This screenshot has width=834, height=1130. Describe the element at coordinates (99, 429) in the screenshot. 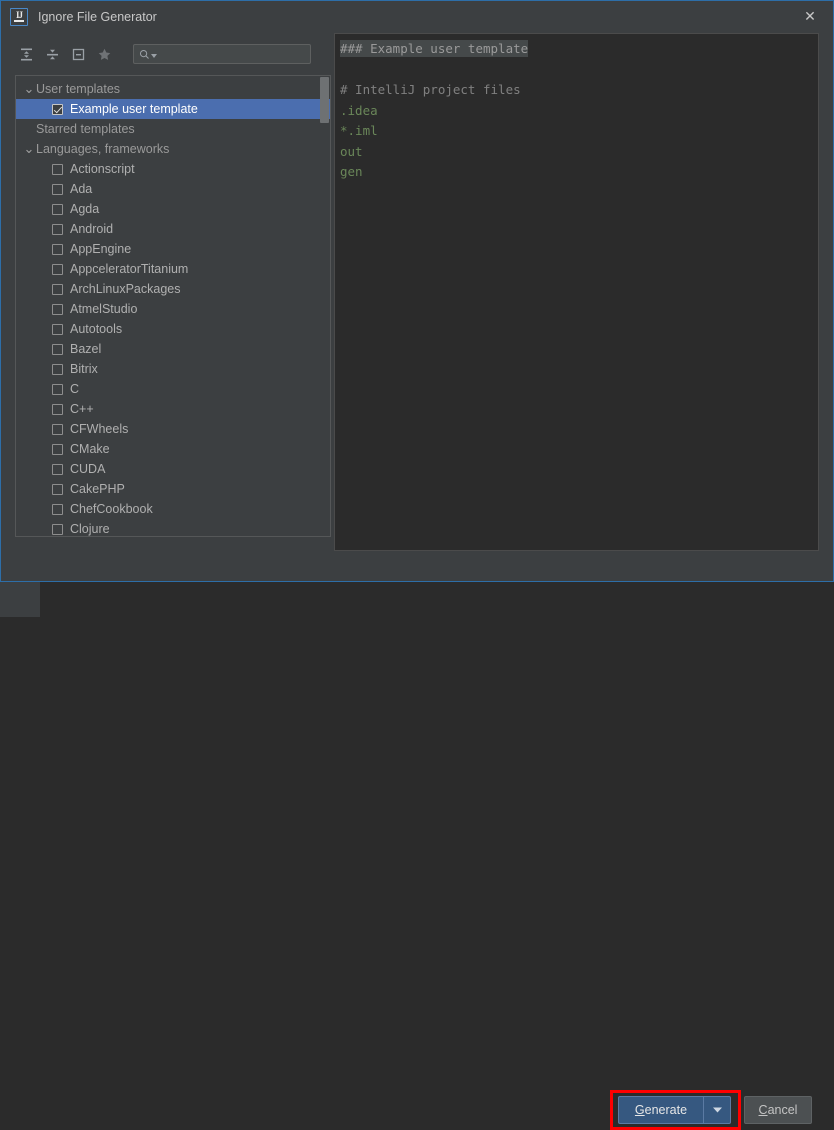

I see `tree-item-label: CFWheels` at that location.